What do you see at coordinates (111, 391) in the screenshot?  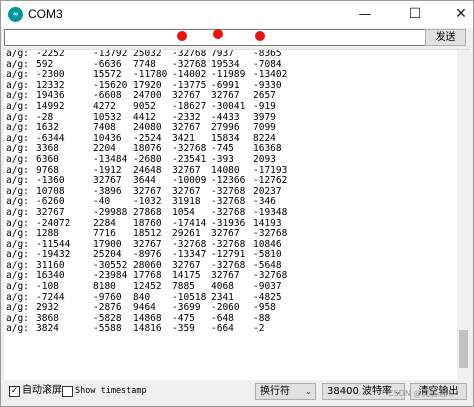 I see `show-timestamp-label: Show timestamp` at bounding box center [111, 391].